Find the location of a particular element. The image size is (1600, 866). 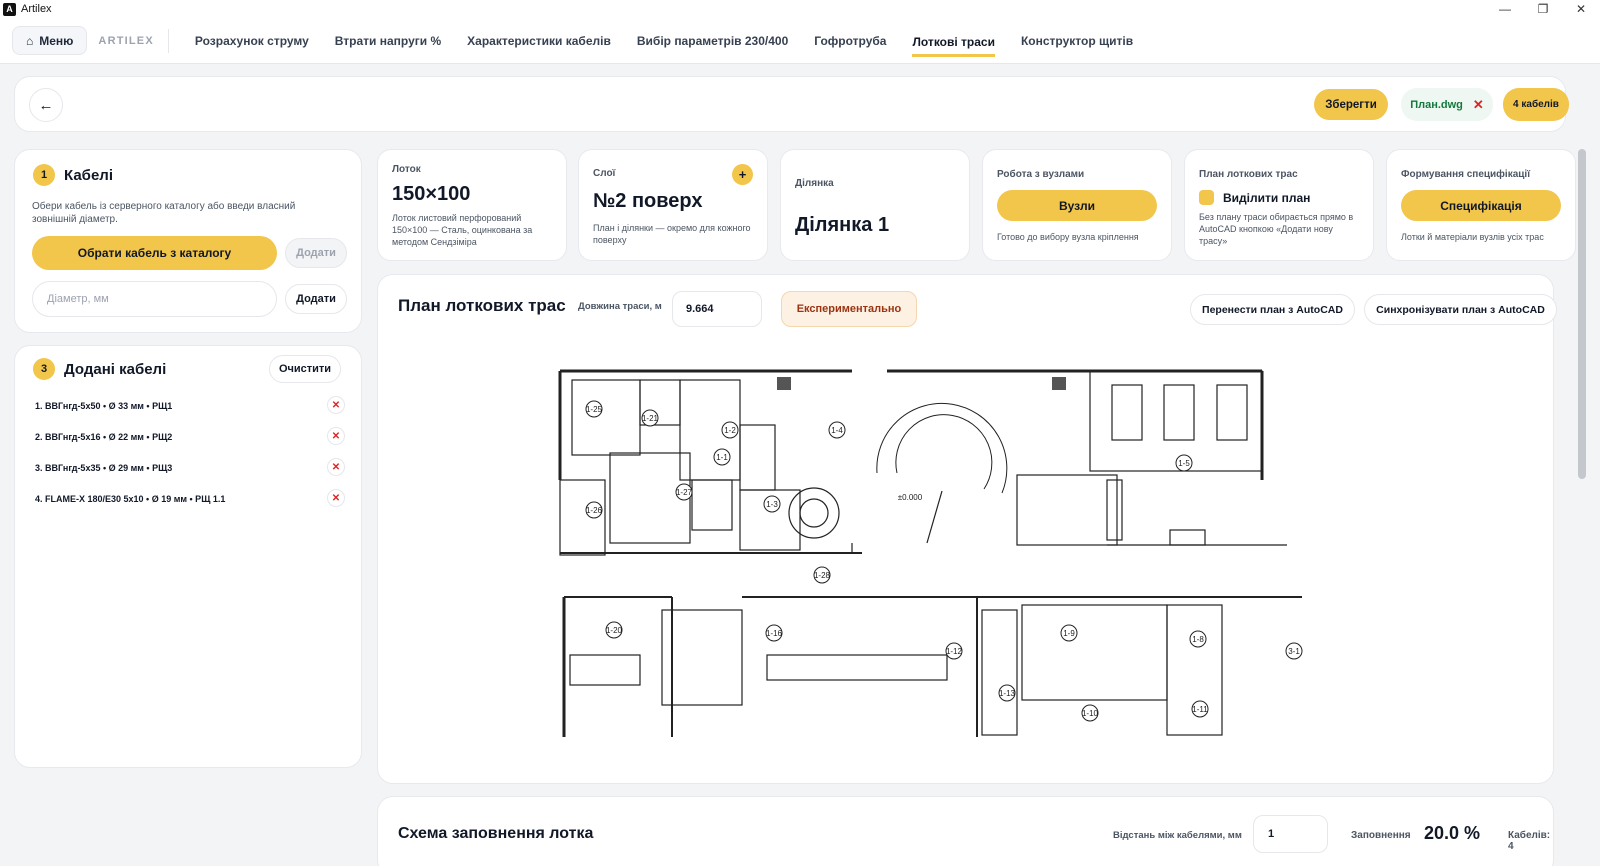

room-label: 1-16 is located at coordinates (774, 633).